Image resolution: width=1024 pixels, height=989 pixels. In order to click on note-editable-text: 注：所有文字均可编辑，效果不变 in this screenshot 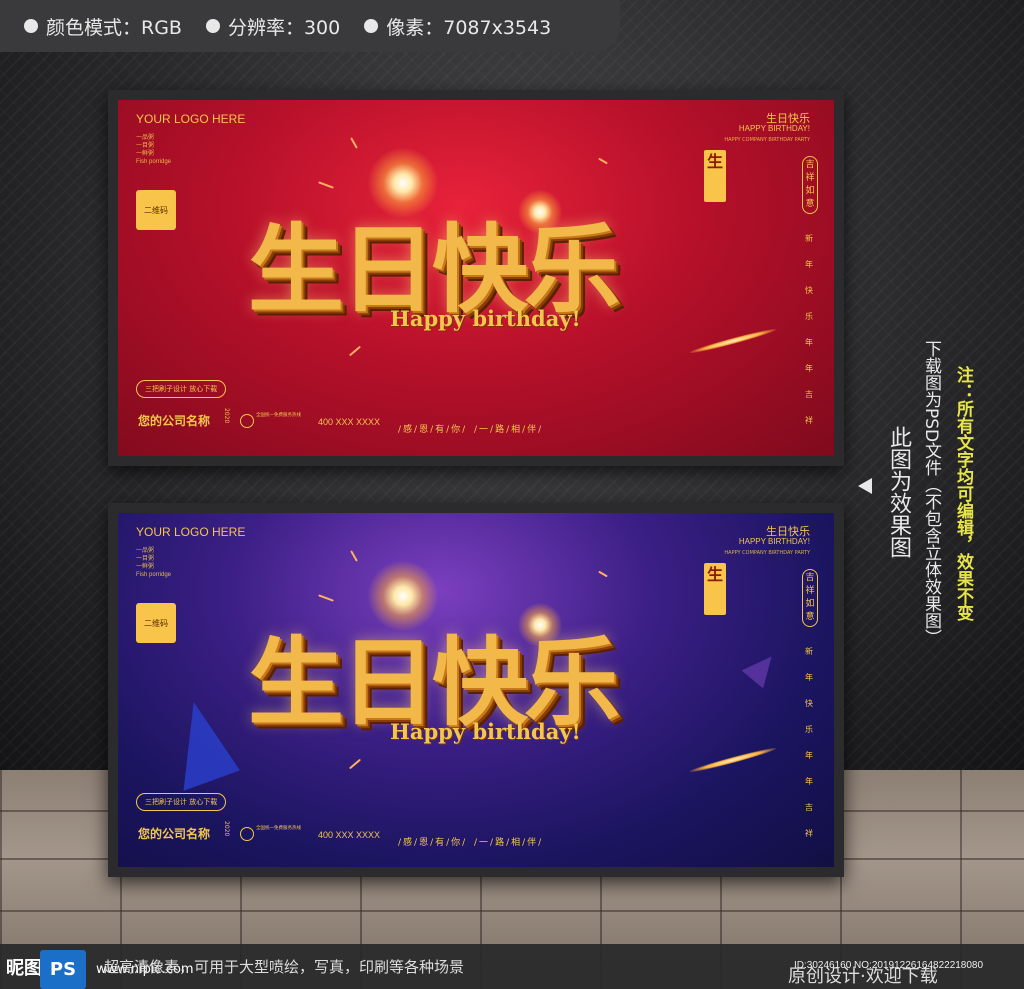, I will do `click(963, 493)`.